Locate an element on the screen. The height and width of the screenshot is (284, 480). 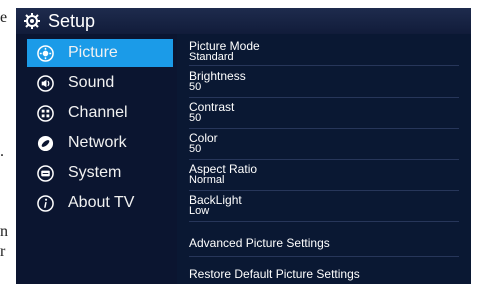
sidebar-item-label: Channel is located at coordinates (98, 112).